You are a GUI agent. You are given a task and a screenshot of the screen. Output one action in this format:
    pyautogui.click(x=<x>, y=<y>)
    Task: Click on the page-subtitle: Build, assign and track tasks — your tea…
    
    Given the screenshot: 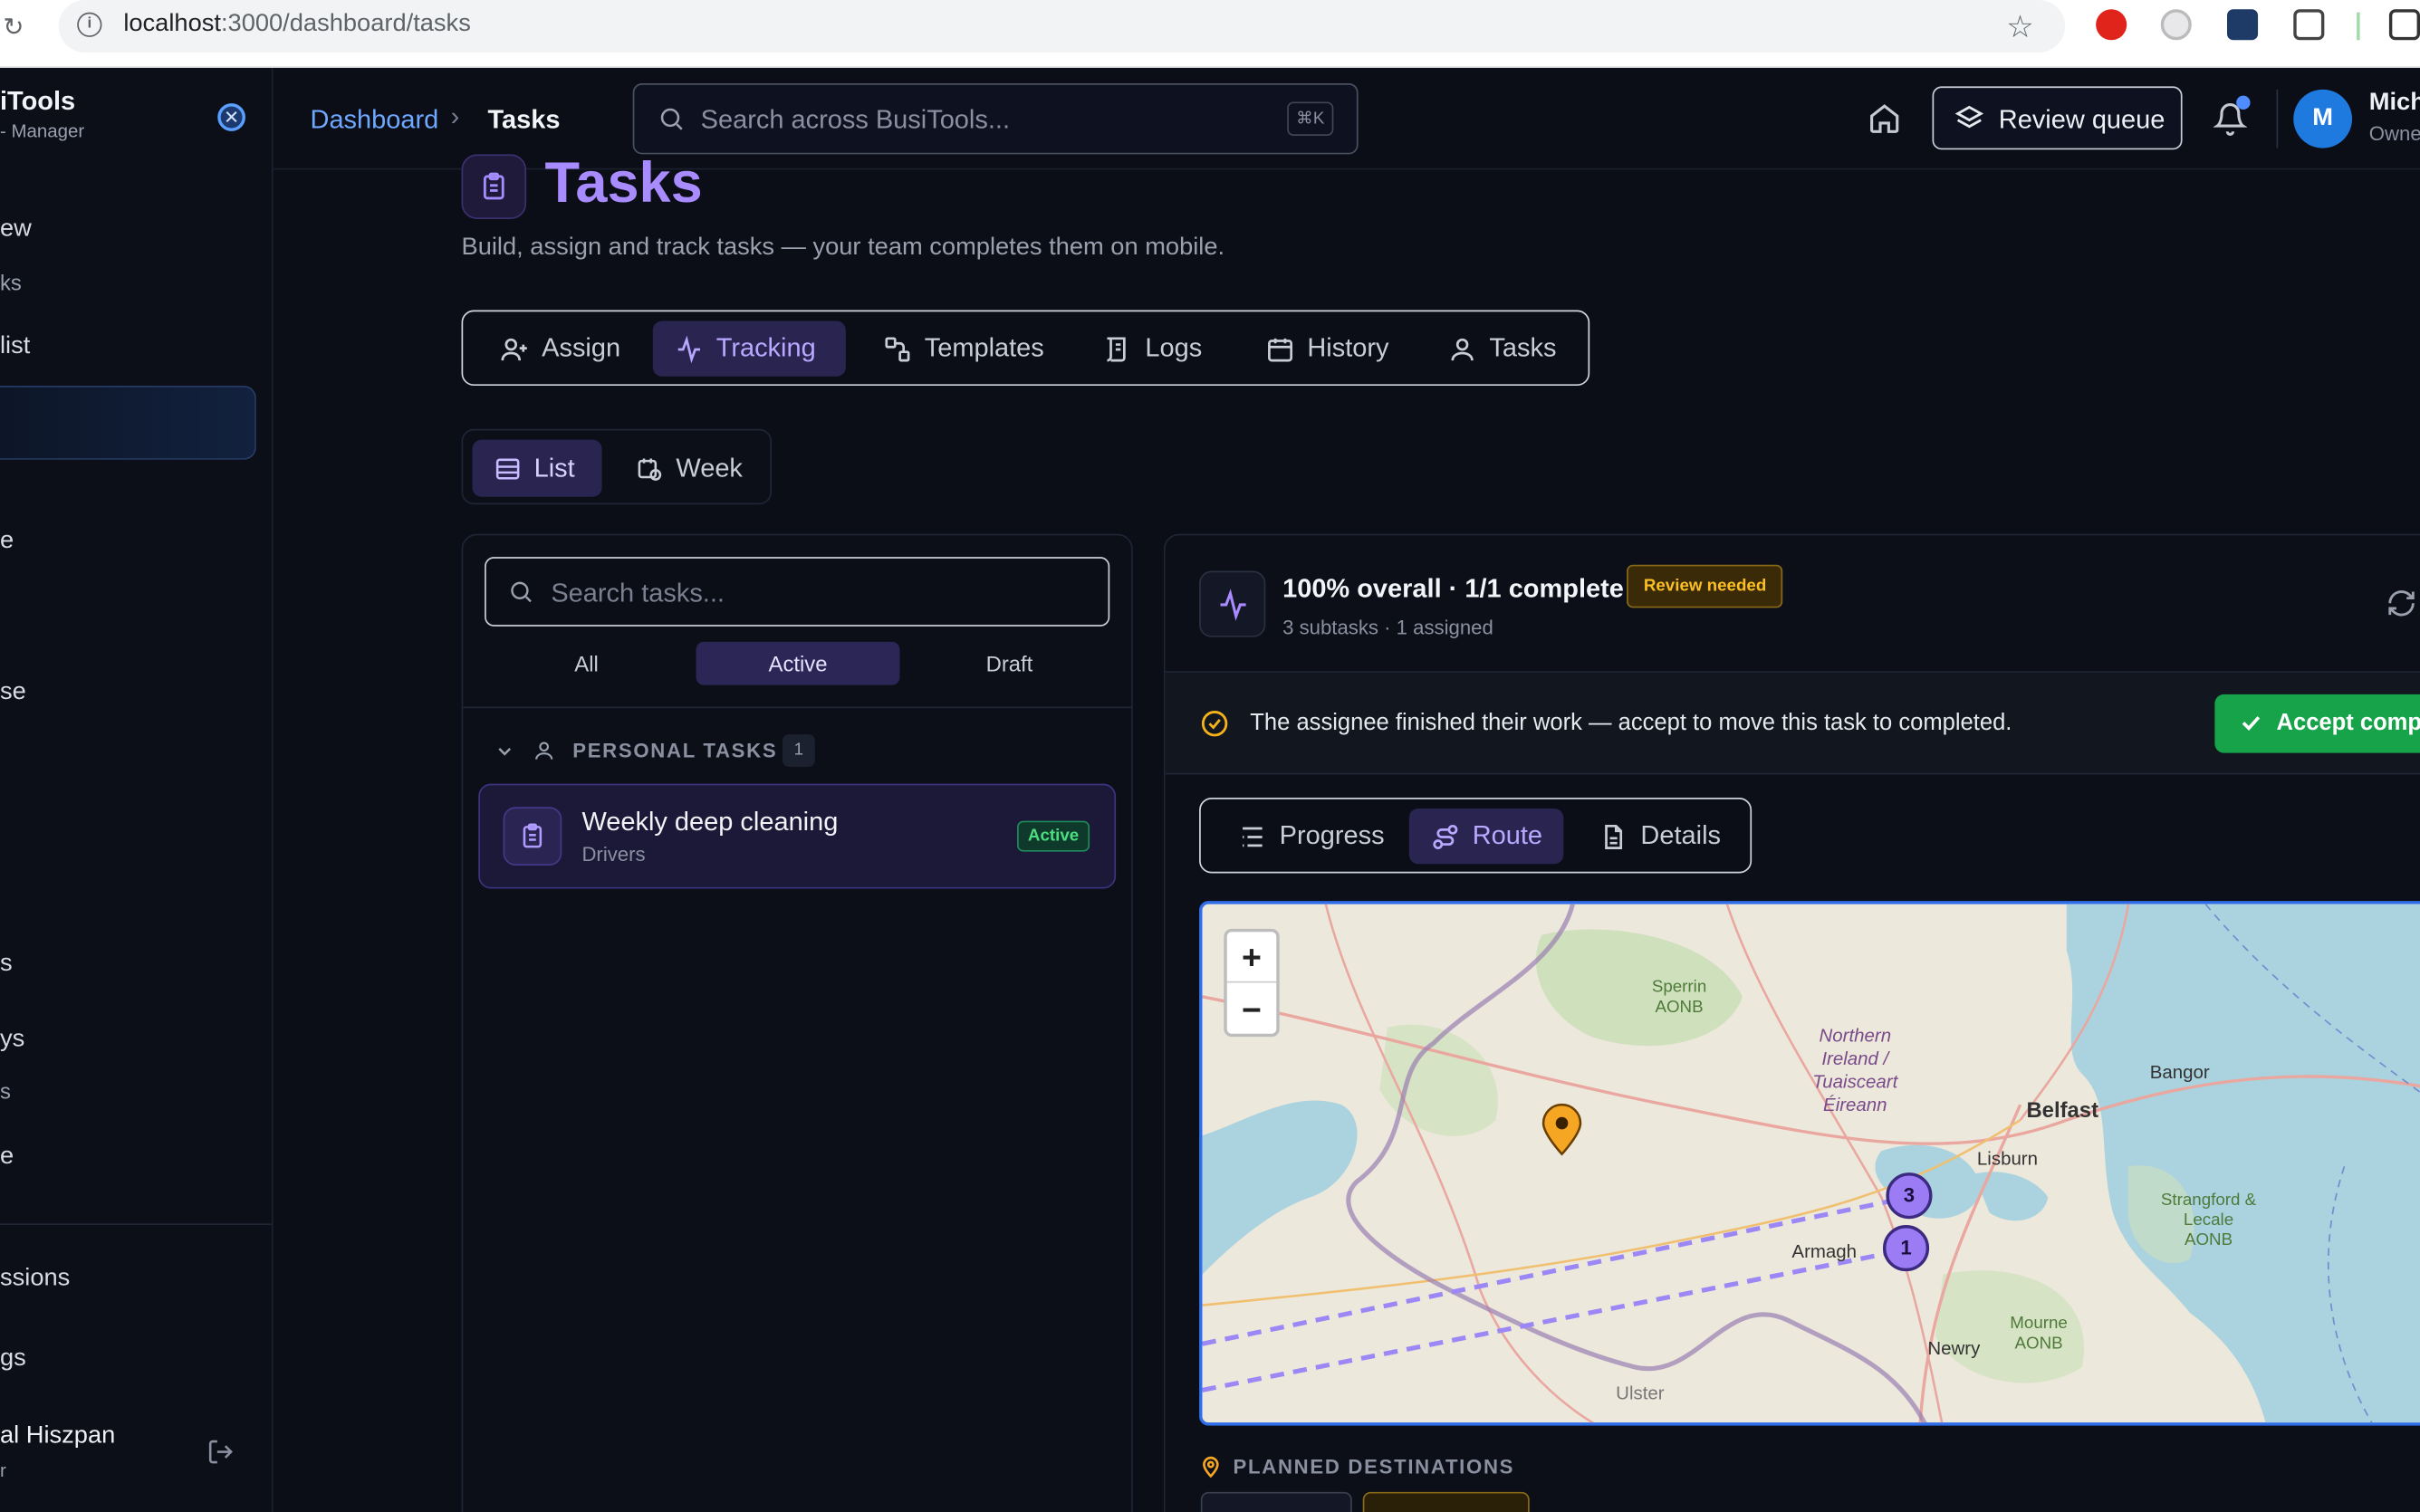 What is the action you would take?
    pyautogui.click(x=843, y=248)
    